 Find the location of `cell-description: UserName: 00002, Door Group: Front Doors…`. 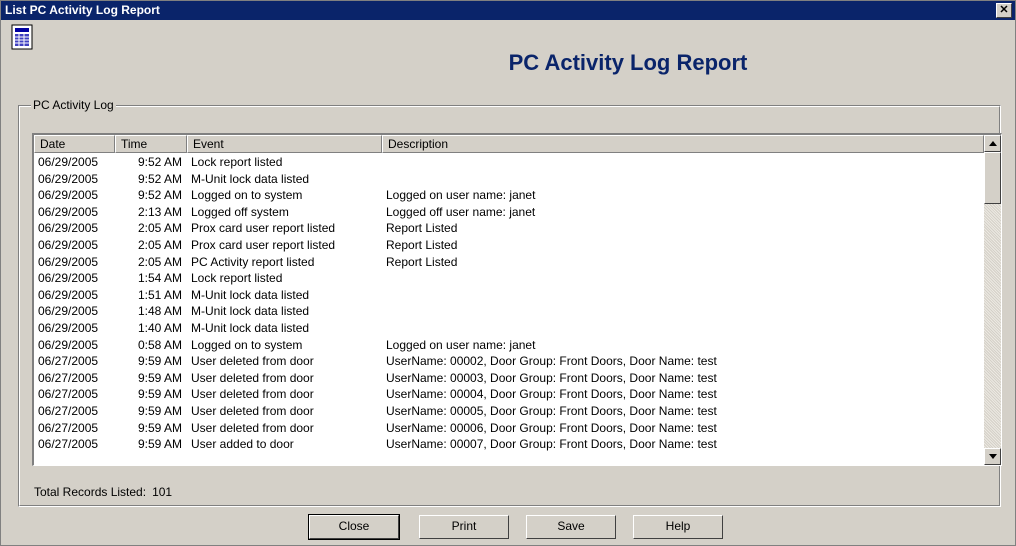

cell-description: UserName: 00002, Door Group: Front Doors… is located at coordinates (551, 361).